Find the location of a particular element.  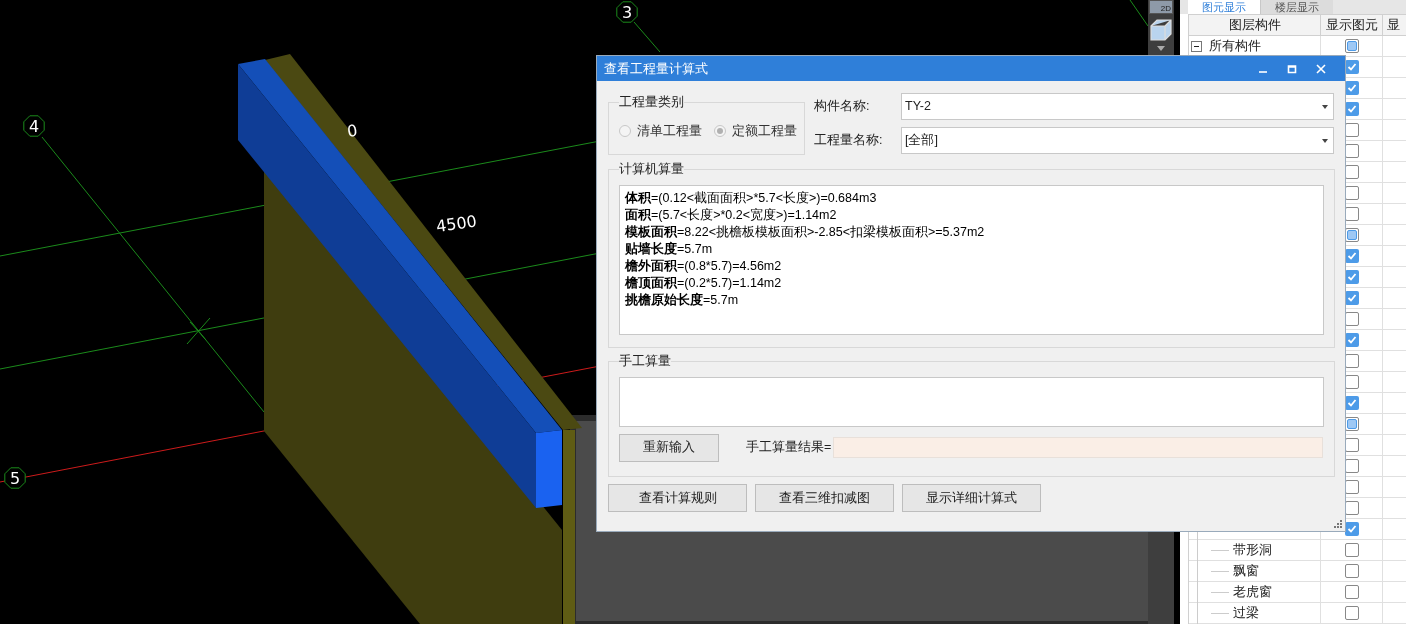

axis-marker: 5 is located at coordinates (15, 478).